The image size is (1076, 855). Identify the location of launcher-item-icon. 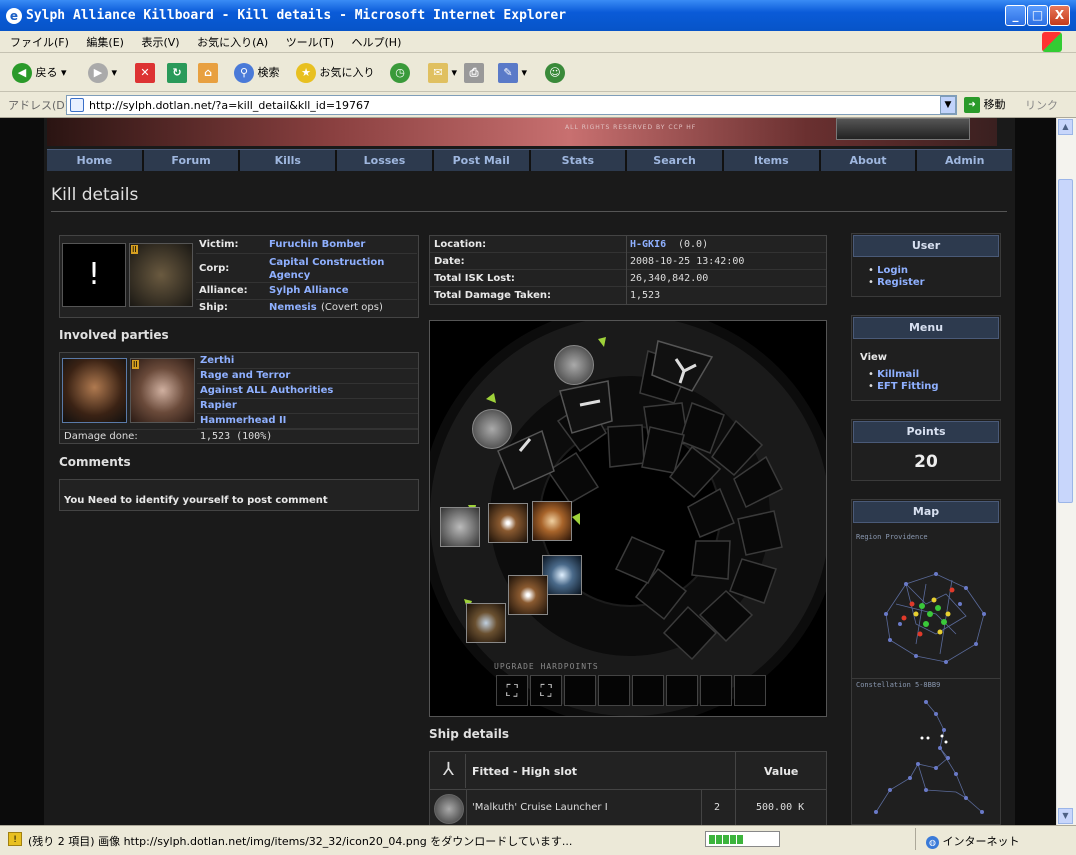
(449, 809).